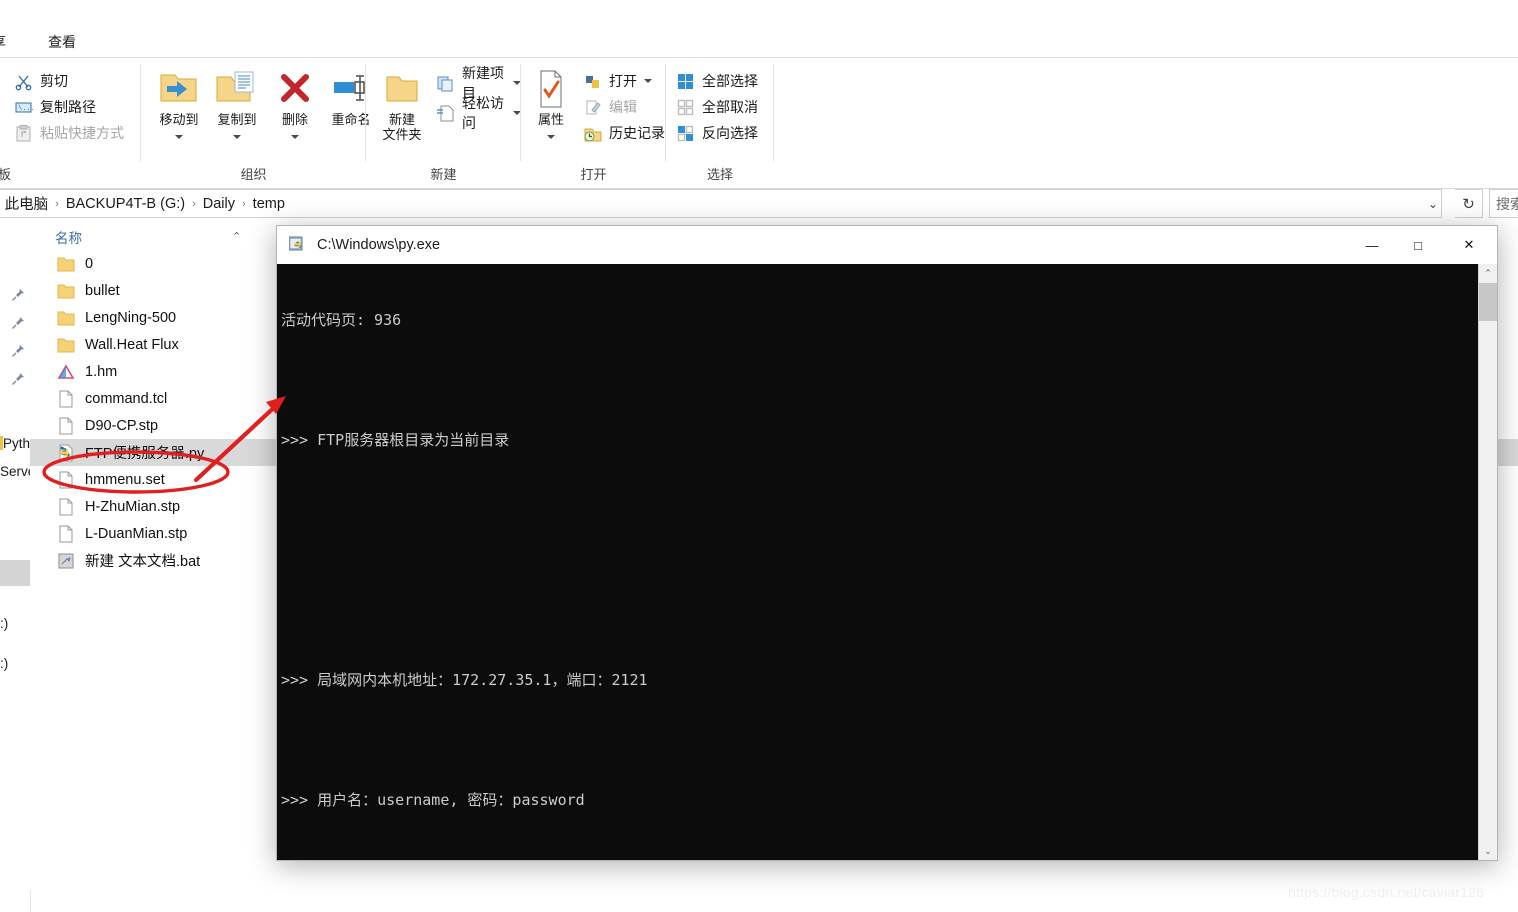  I want to click on delete-icon, so click(295, 89).